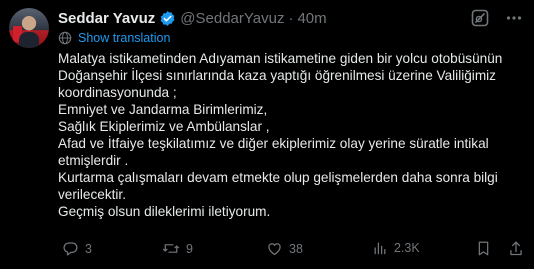  I want to click on post-body-line: etmişlerdir ., so click(93, 160).